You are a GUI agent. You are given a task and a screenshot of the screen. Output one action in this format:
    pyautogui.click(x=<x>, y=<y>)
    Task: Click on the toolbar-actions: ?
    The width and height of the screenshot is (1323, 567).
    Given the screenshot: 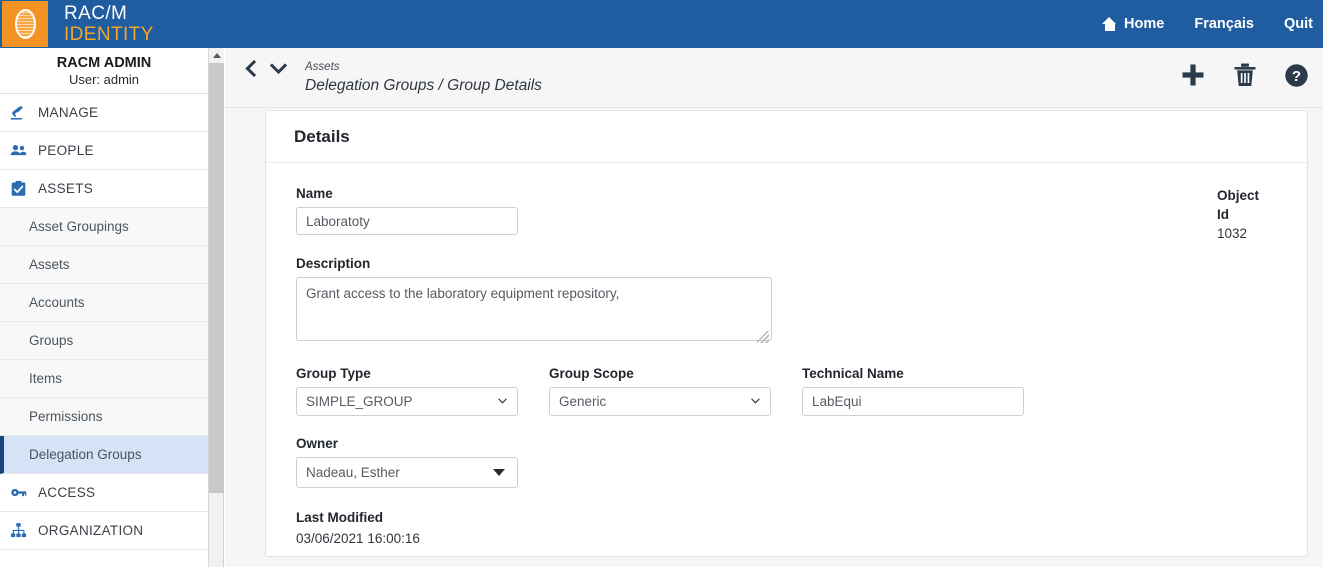 What is the action you would take?
    pyautogui.click(x=1244, y=75)
    